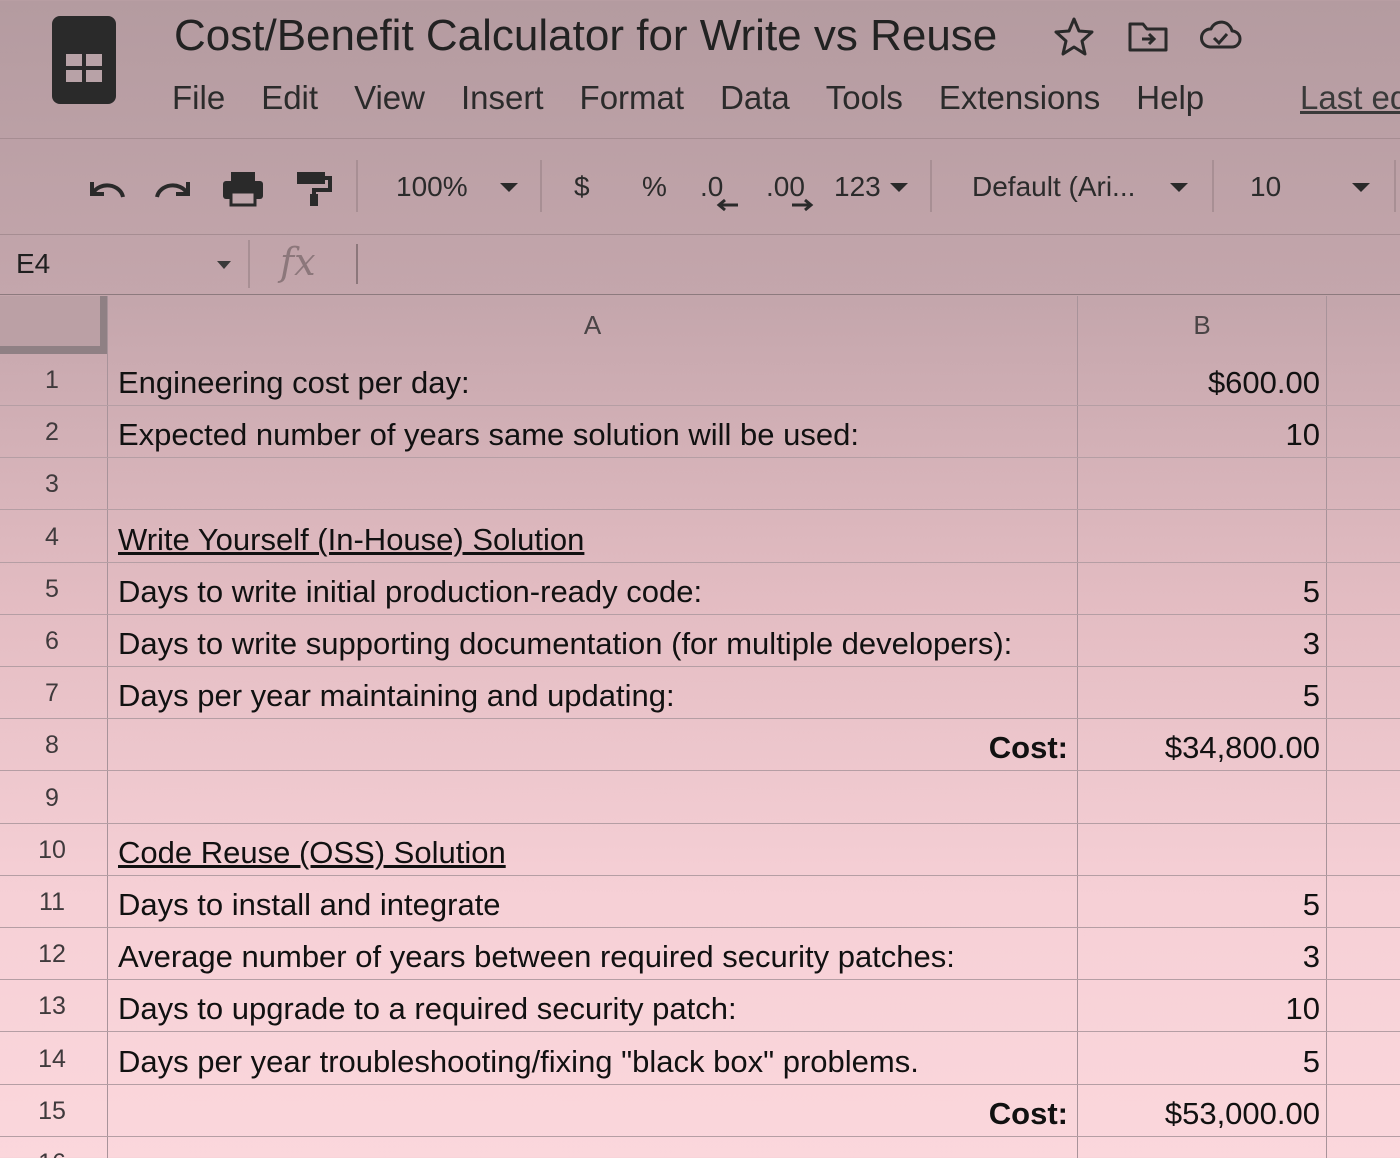 The image size is (1400, 1158). Describe the element at coordinates (1201, 487) in the screenshot. I see `cell-b3` at that location.